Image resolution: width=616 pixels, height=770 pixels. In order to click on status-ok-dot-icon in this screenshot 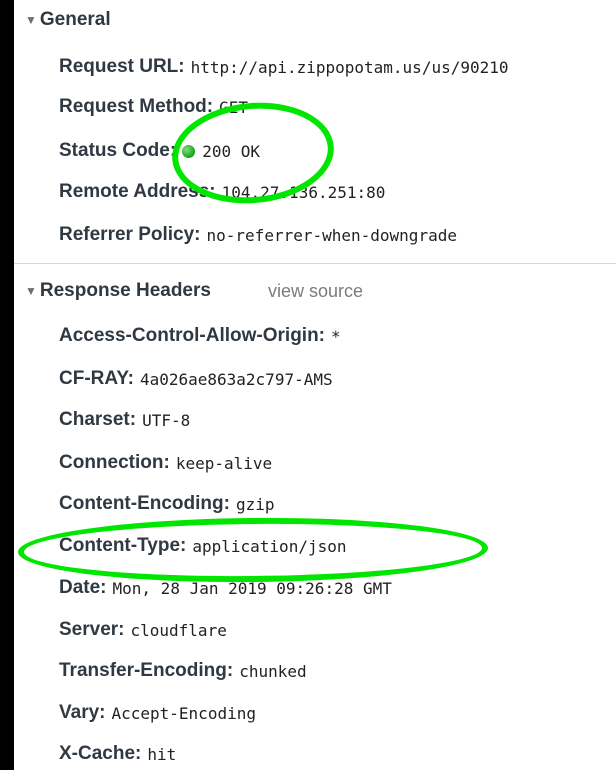, I will do `click(189, 151)`.